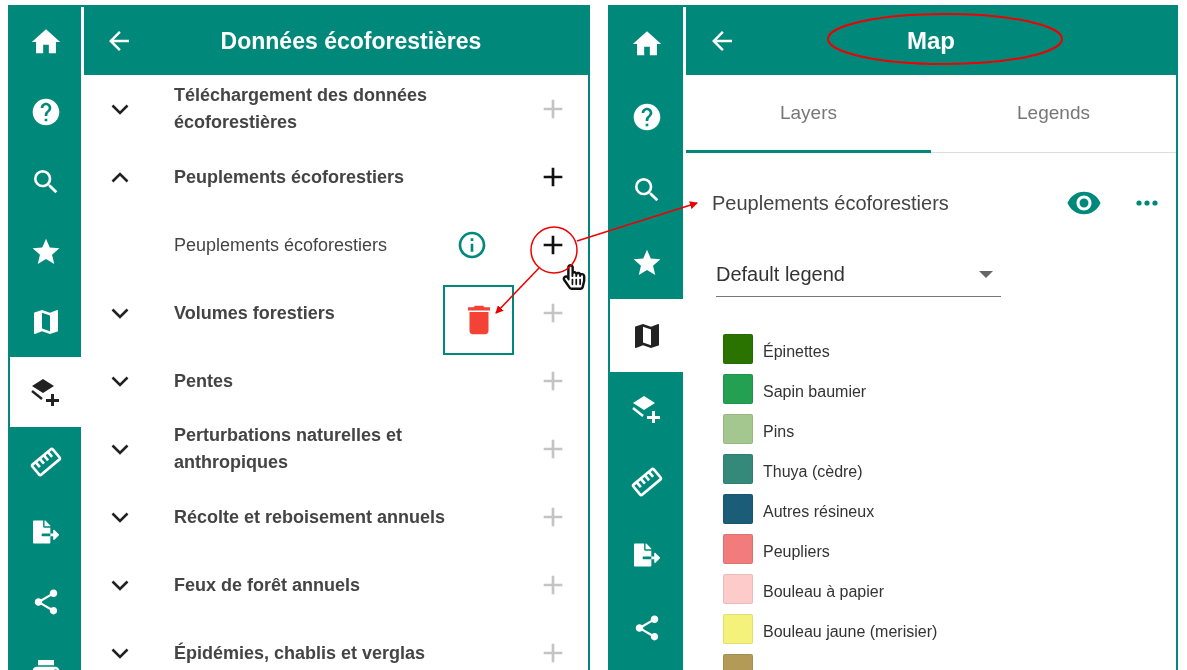 The image size is (1187, 670). I want to click on chevron-up-icon, so click(120, 177).